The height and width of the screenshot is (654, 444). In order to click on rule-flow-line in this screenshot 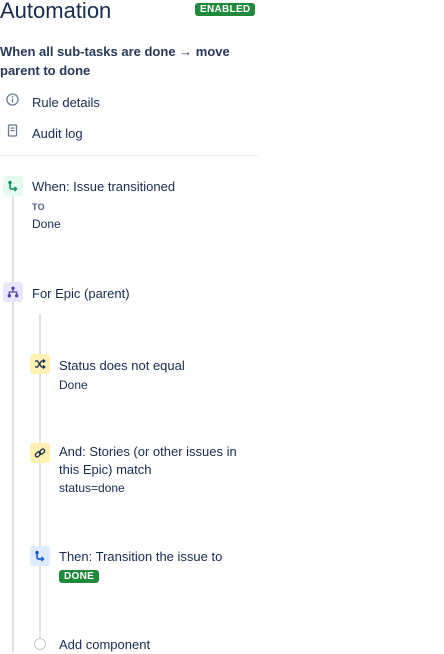, I will do `click(13, 424)`.